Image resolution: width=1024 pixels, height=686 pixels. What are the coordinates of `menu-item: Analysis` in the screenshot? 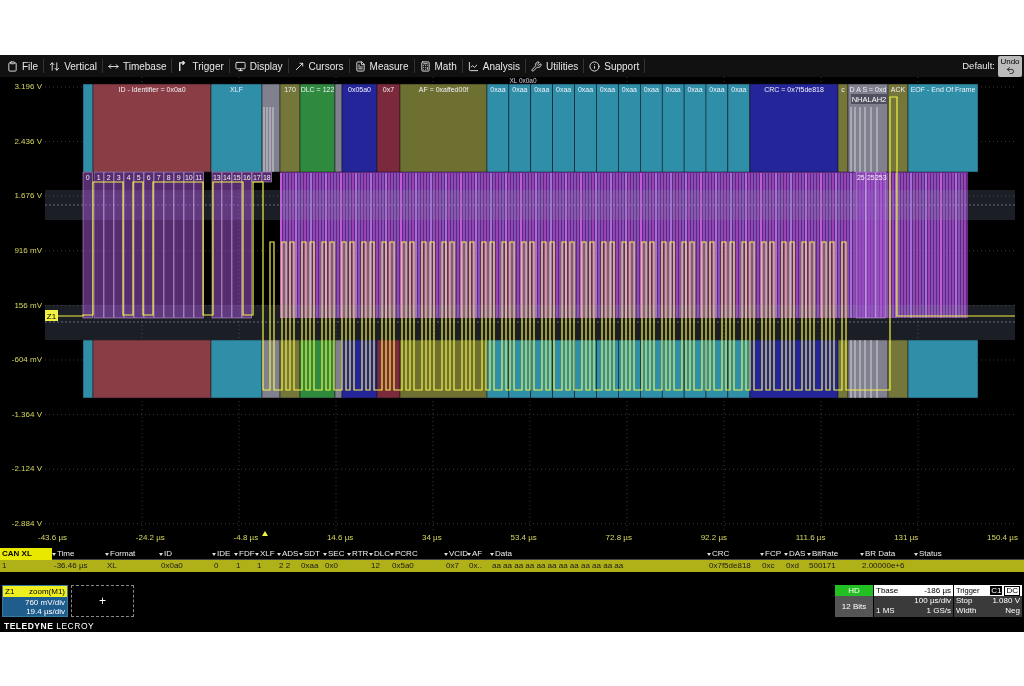 It's located at (493, 66).